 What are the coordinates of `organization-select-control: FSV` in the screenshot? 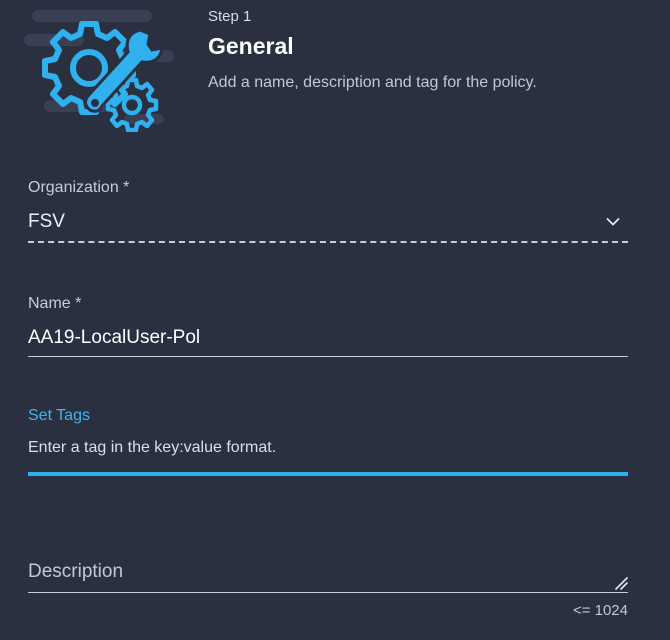 It's located at (328, 222).